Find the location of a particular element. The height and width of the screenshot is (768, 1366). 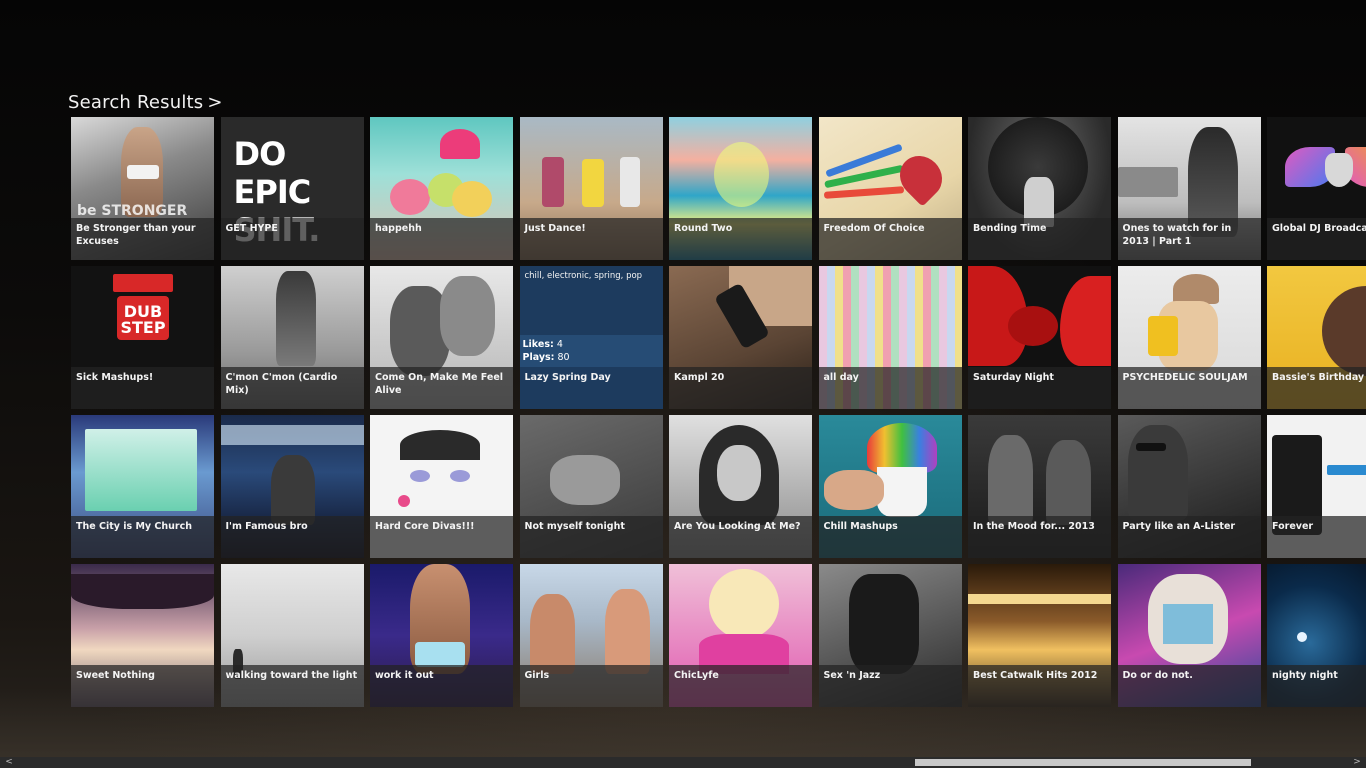

playlist-tile: all day is located at coordinates (890, 337).